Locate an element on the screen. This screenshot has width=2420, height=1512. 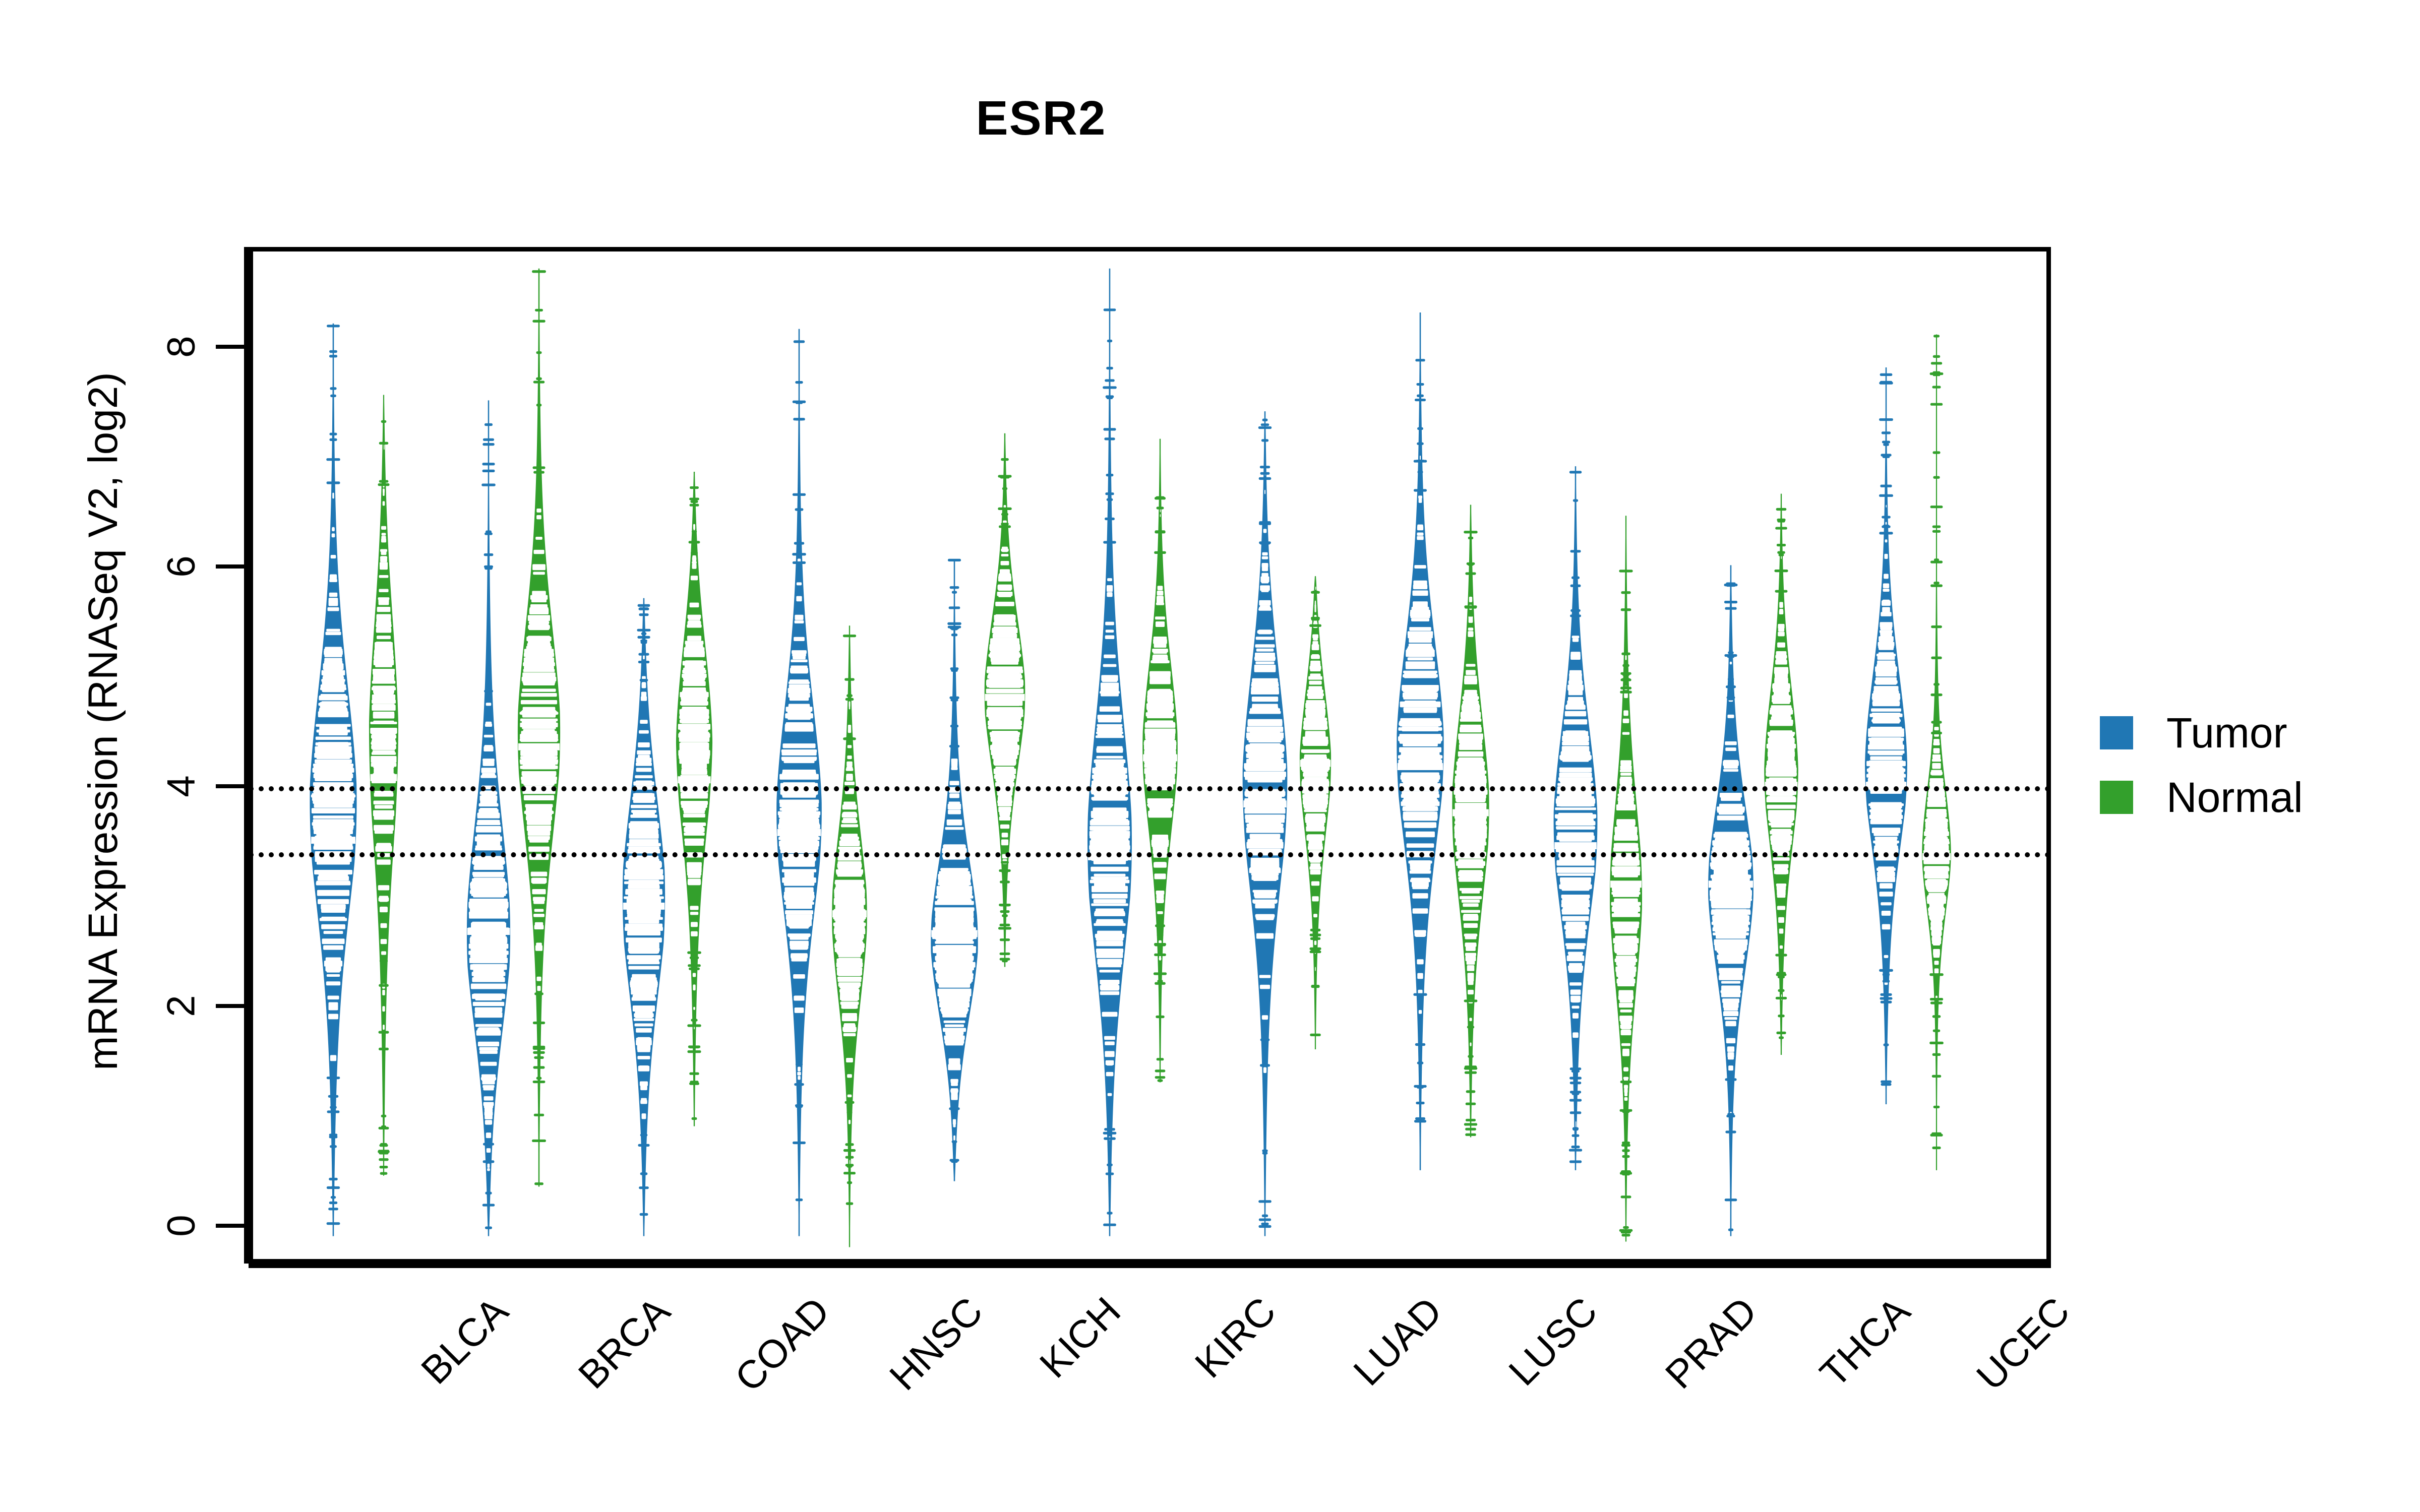
violin-tumor-PRAD is located at coordinates (1575, 818).